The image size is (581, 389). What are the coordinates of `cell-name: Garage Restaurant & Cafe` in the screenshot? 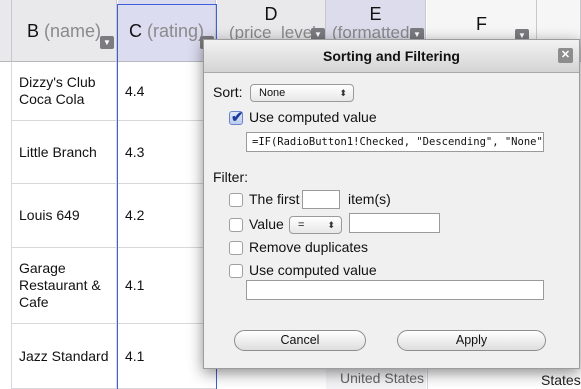 It's located at (64, 286).